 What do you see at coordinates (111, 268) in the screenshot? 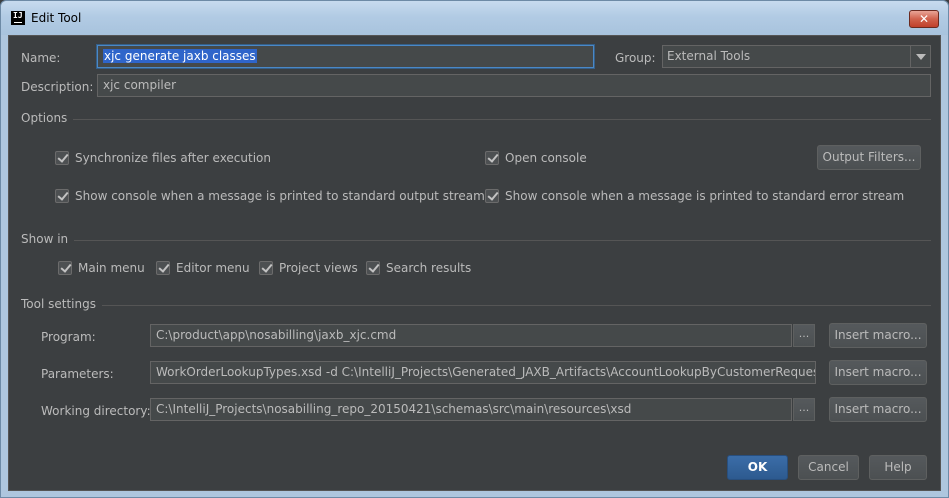
I see `show-in-main-menu-label: Main menu` at bounding box center [111, 268].